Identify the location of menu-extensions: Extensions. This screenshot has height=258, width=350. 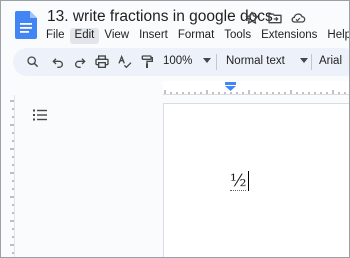
(289, 36).